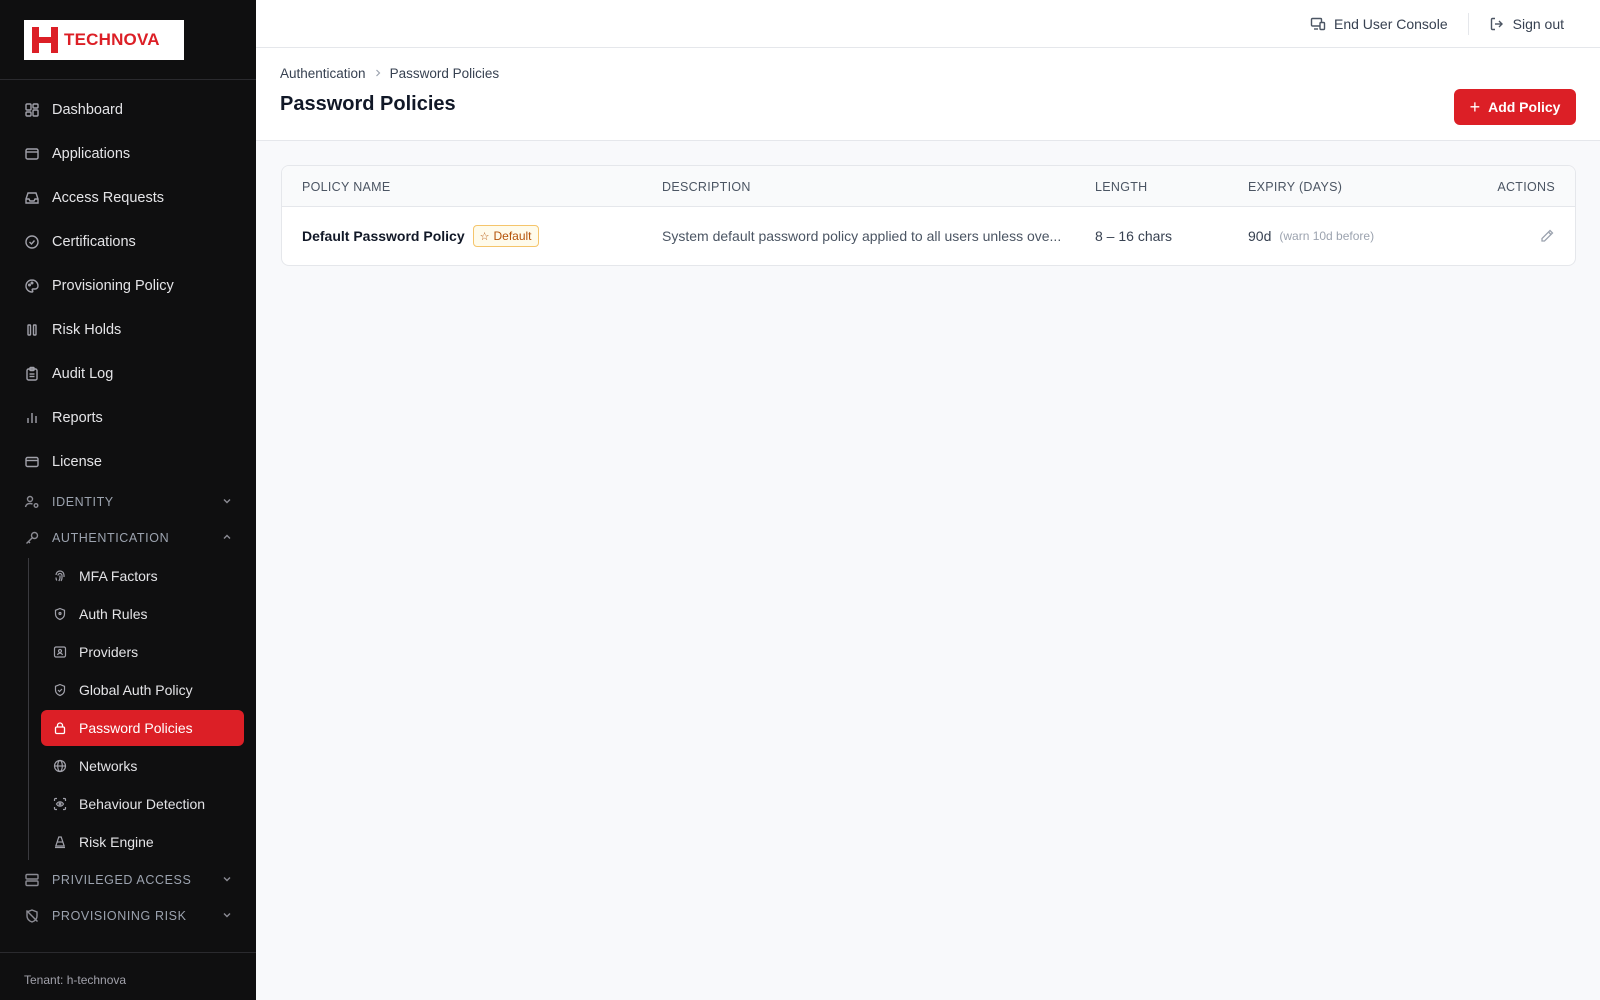 Image resolution: width=1600 pixels, height=1000 pixels. Describe the element at coordinates (83, 374) in the screenshot. I see `sidebar-item-label: Audit Log` at that location.